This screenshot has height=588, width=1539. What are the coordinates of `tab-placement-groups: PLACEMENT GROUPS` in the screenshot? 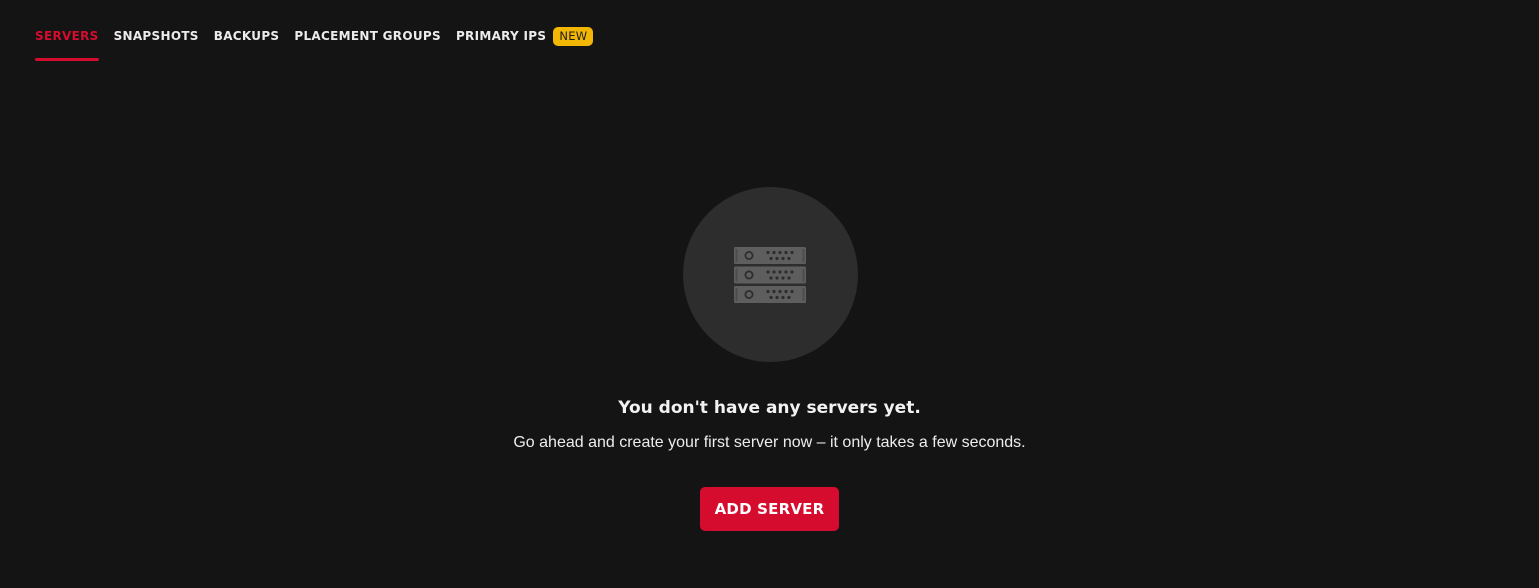 It's located at (367, 44).